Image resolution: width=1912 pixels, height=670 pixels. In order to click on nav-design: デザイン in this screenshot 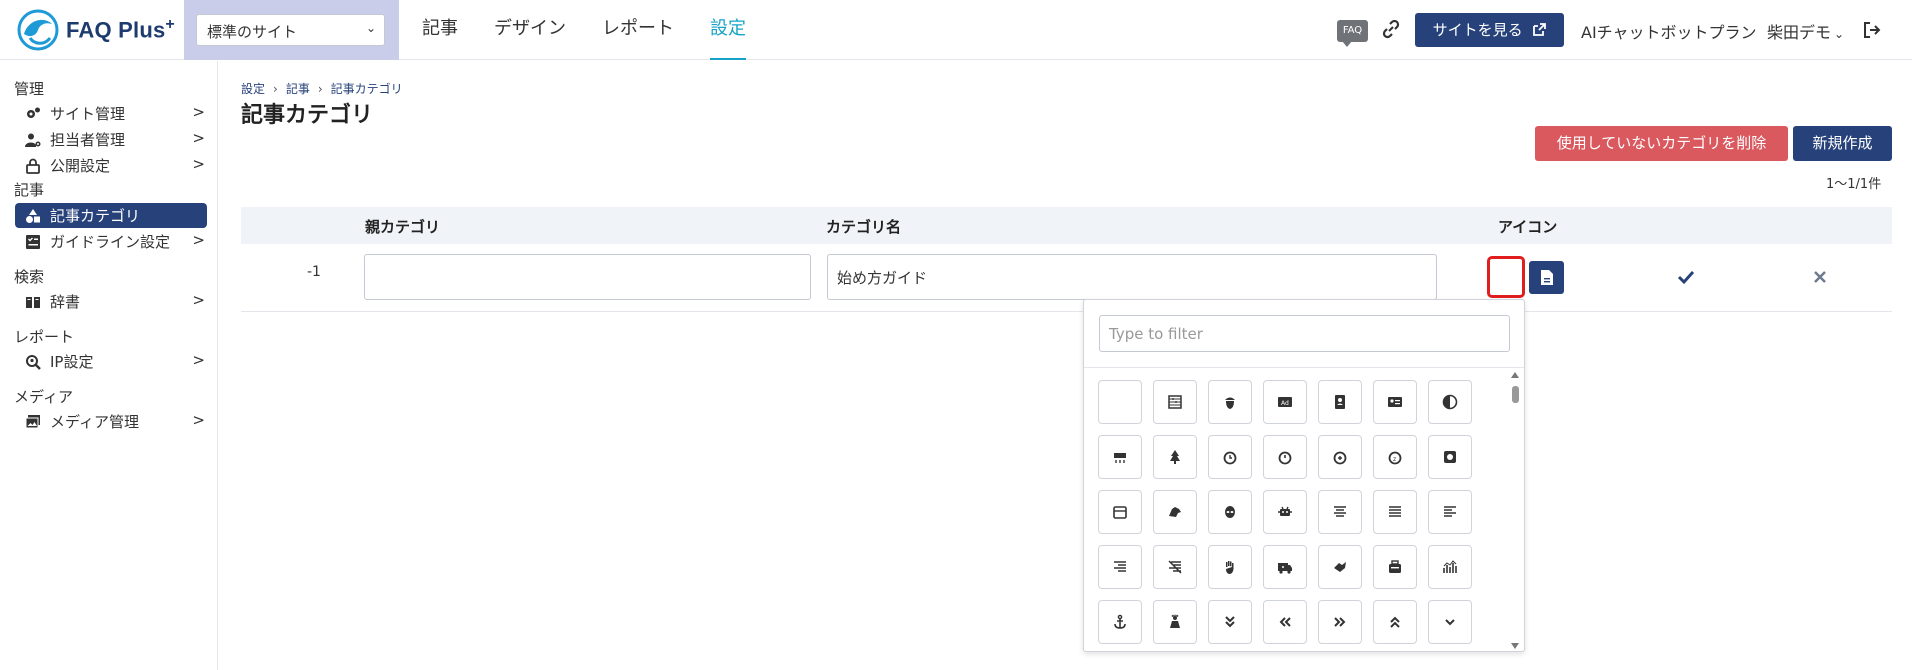, I will do `click(530, 30)`.